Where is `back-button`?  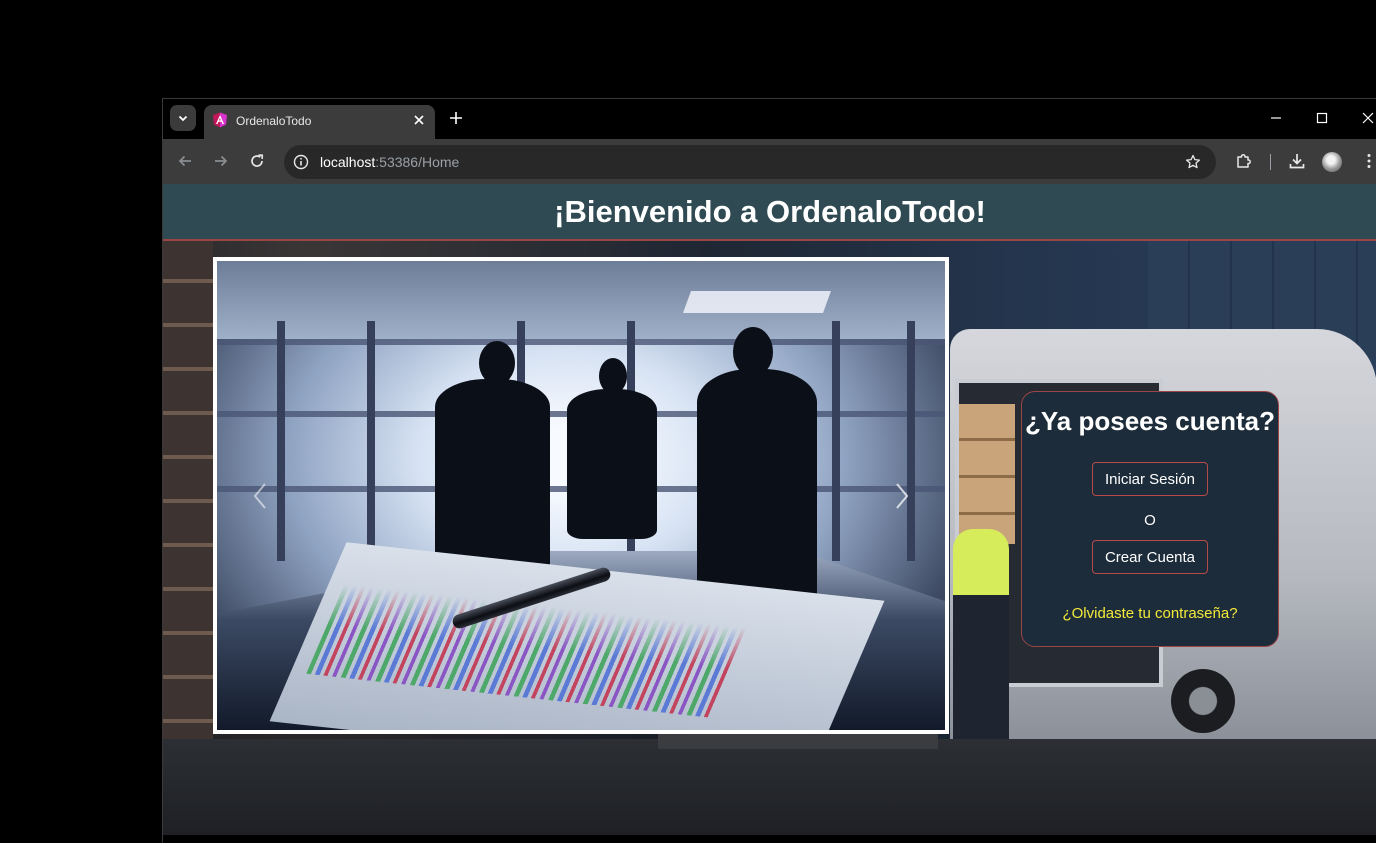 back-button is located at coordinates (185, 161).